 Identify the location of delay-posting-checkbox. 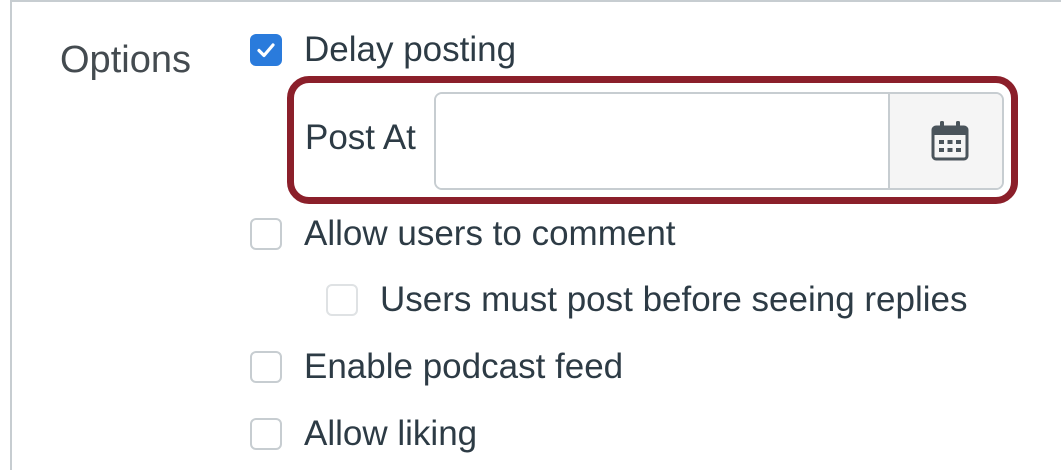
(266, 50).